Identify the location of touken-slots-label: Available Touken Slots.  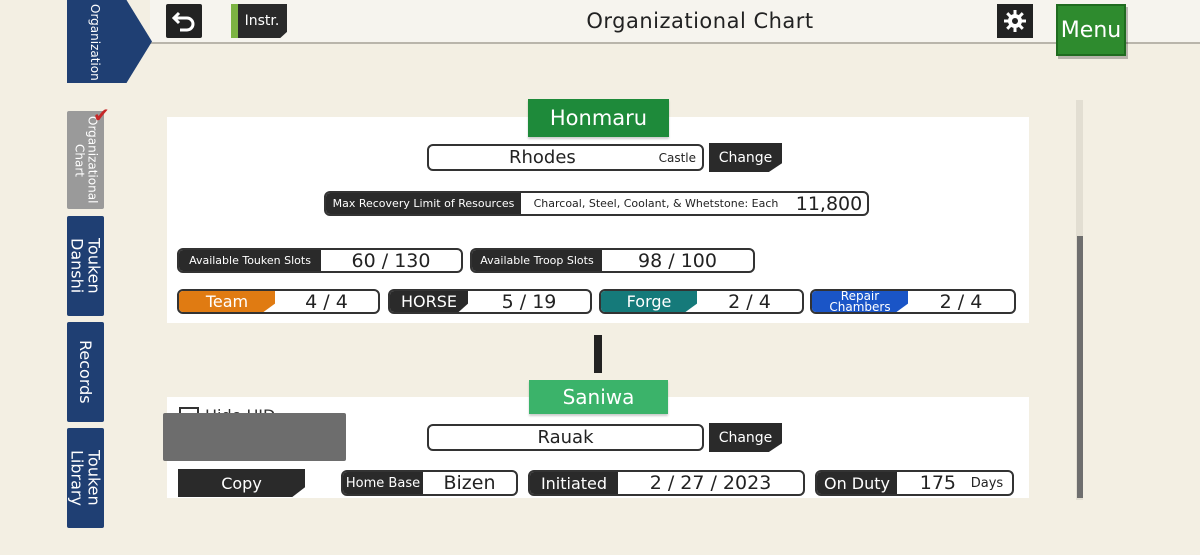
(250, 260).